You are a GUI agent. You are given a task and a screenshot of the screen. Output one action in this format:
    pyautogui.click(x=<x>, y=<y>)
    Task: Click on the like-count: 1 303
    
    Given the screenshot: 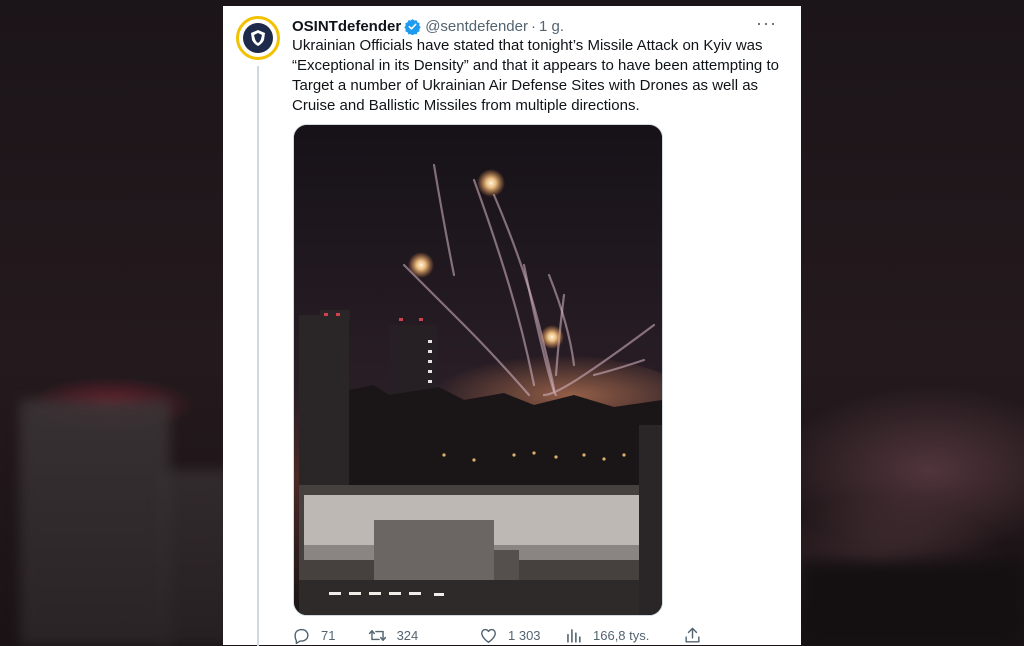 What is the action you would take?
    pyautogui.click(x=524, y=635)
    